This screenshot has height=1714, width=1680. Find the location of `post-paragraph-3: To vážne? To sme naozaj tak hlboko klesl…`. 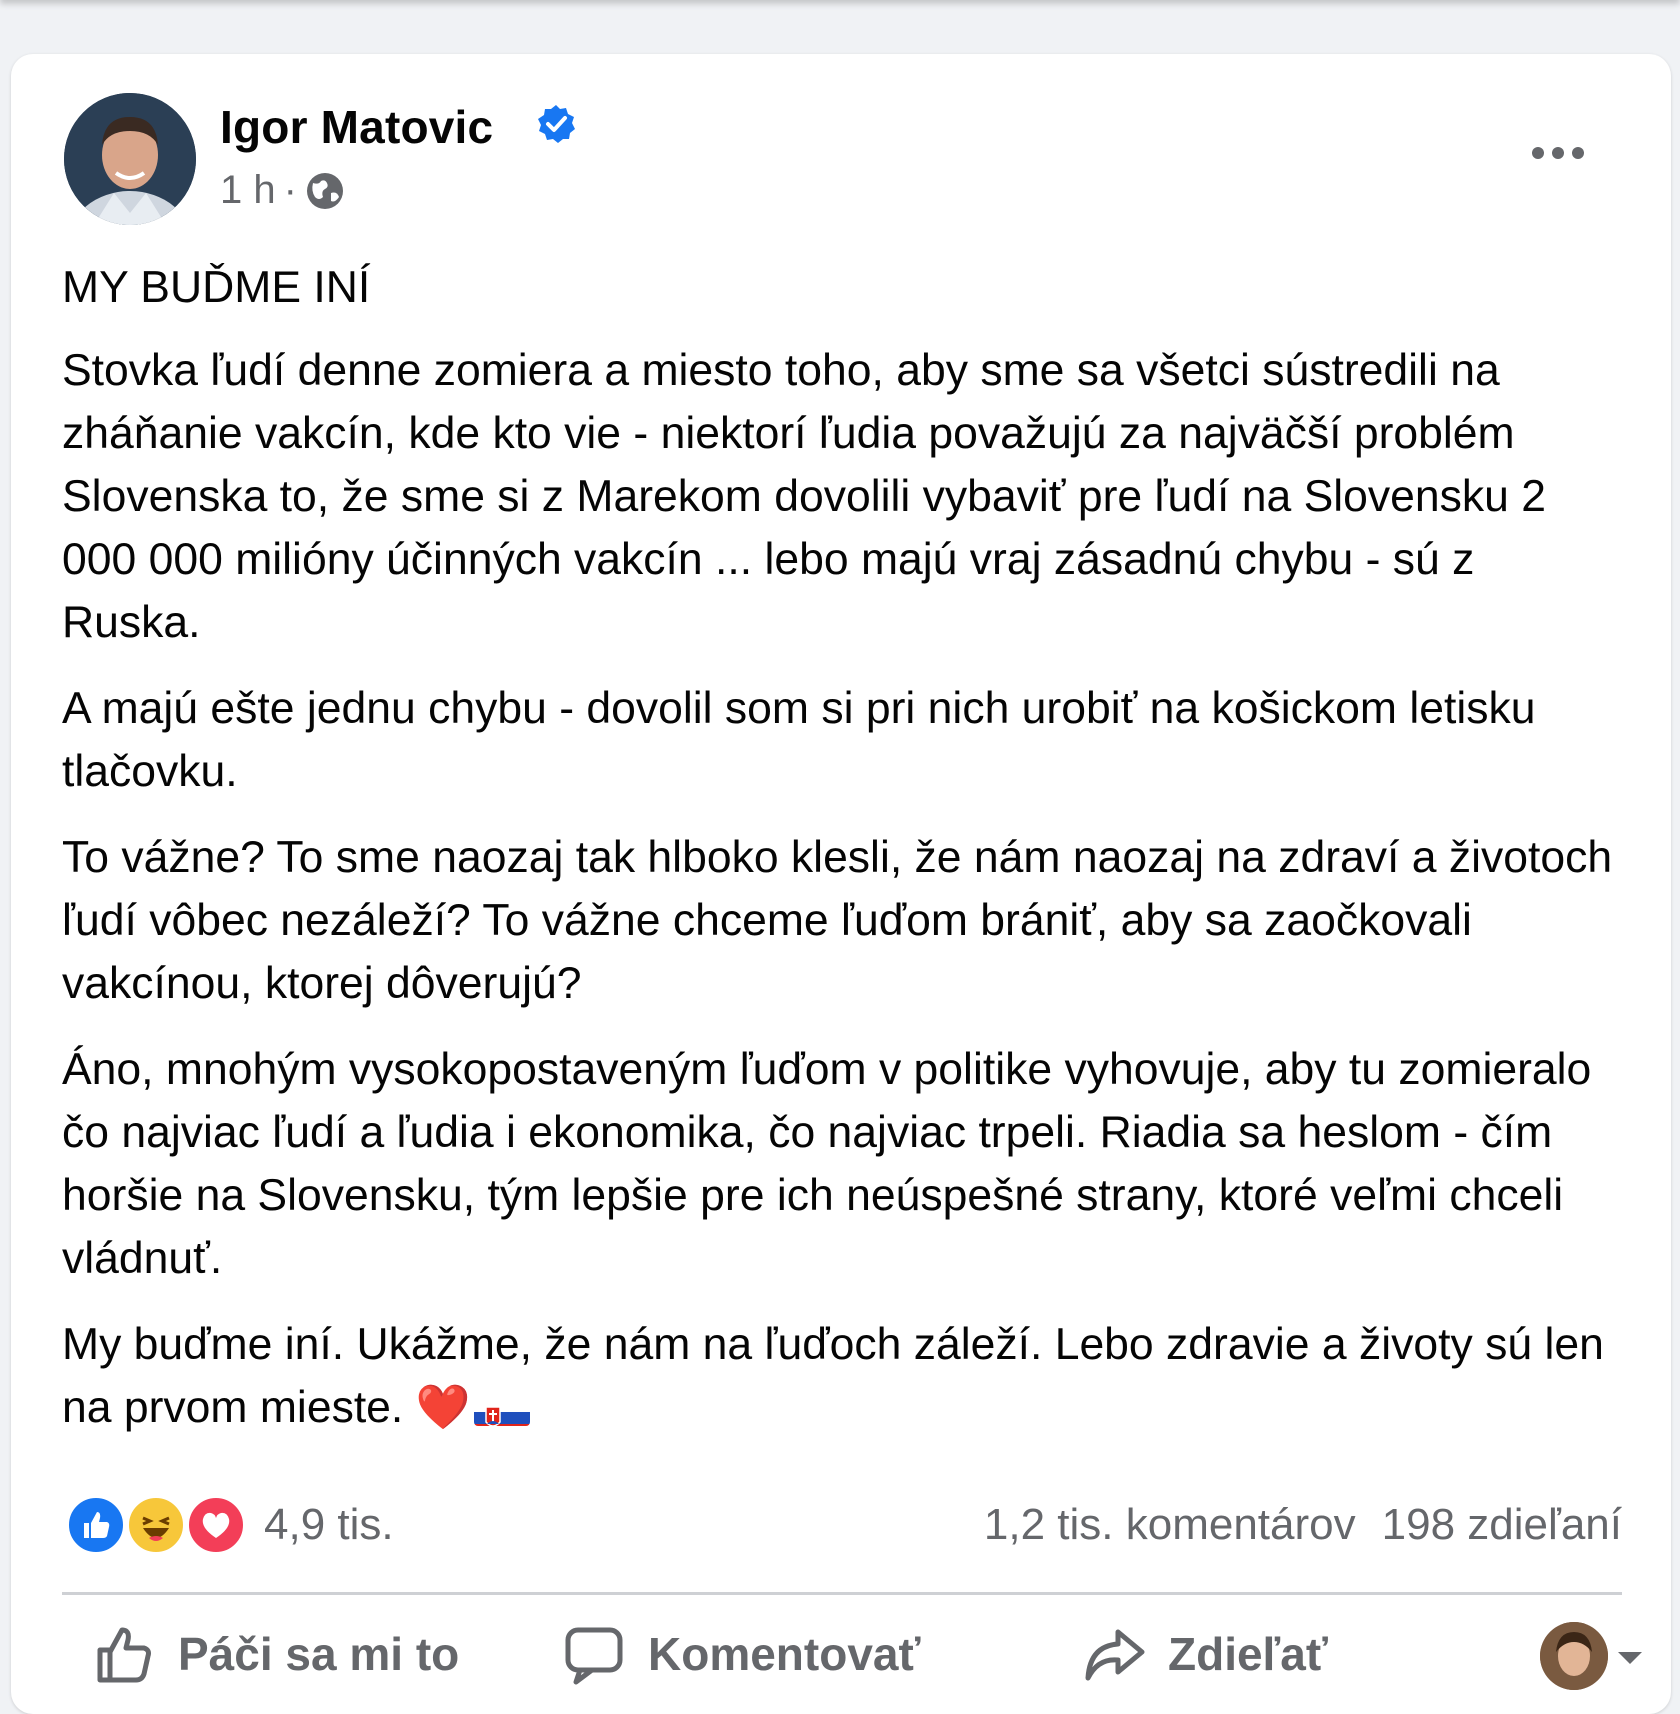

post-paragraph-3: To vážne? To sme naozaj tak hlboko klesl… is located at coordinates (837, 920).